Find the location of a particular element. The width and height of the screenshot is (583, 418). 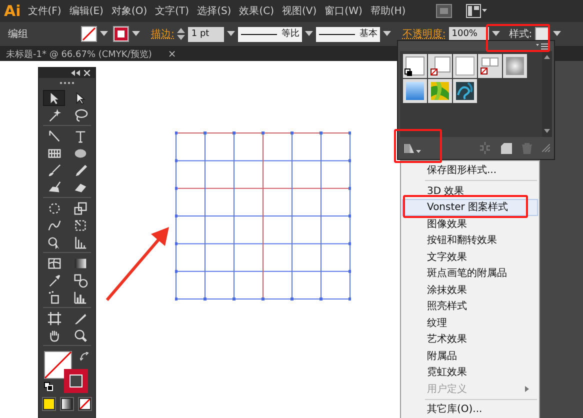

document-tab: 未标题-1* @ 66.67% (CMYK/预览) is located at coordinates (79, 54).